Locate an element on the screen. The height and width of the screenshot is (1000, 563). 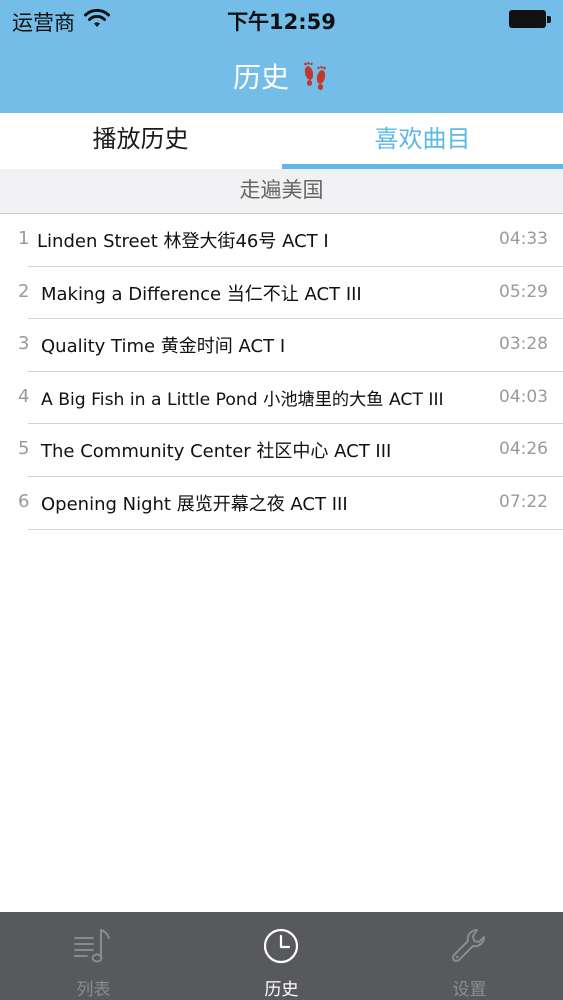
page-title: 历史 is located at coordinates (281, 76).